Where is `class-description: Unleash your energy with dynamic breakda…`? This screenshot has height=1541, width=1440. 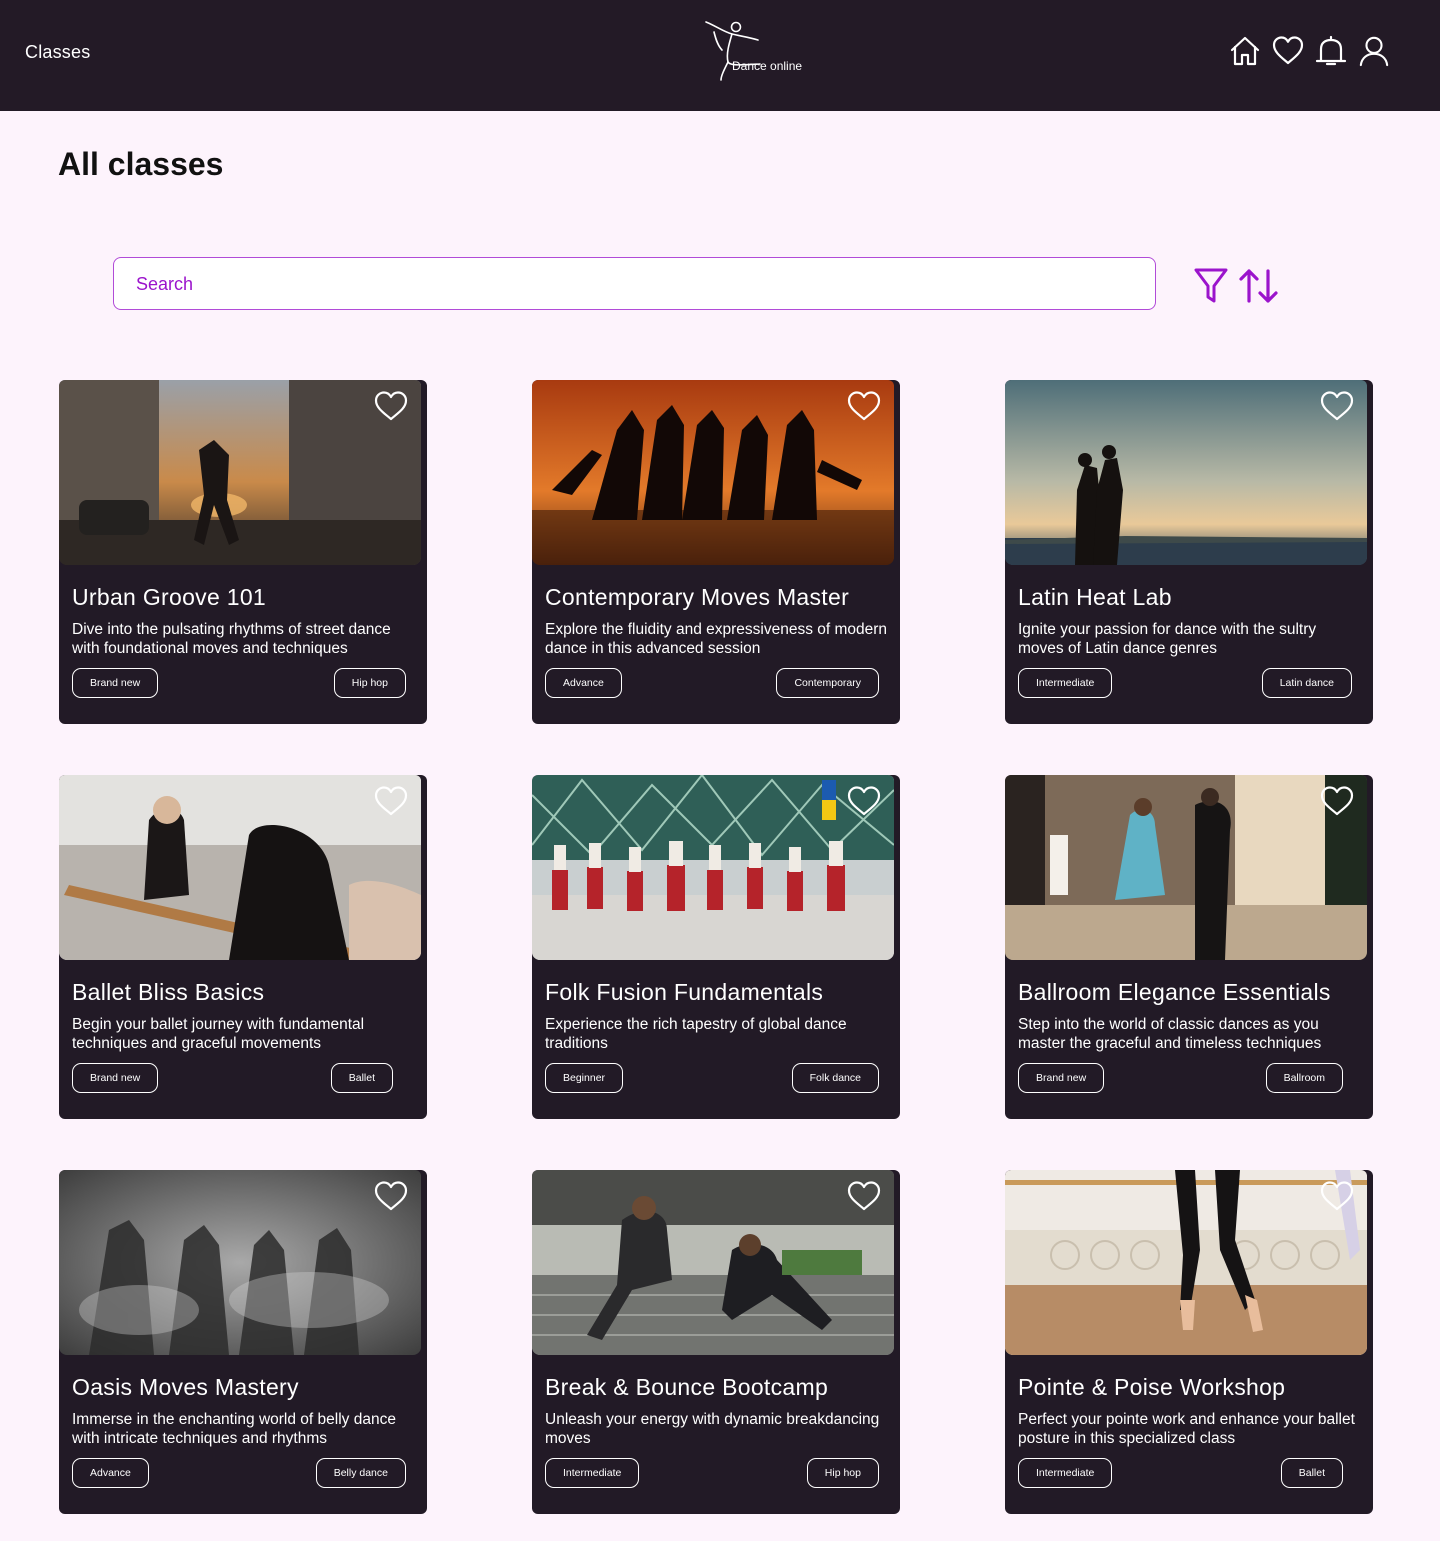 class-description: Unleash your energy with dynamic breakda… is located at coordinates (712, 1429).